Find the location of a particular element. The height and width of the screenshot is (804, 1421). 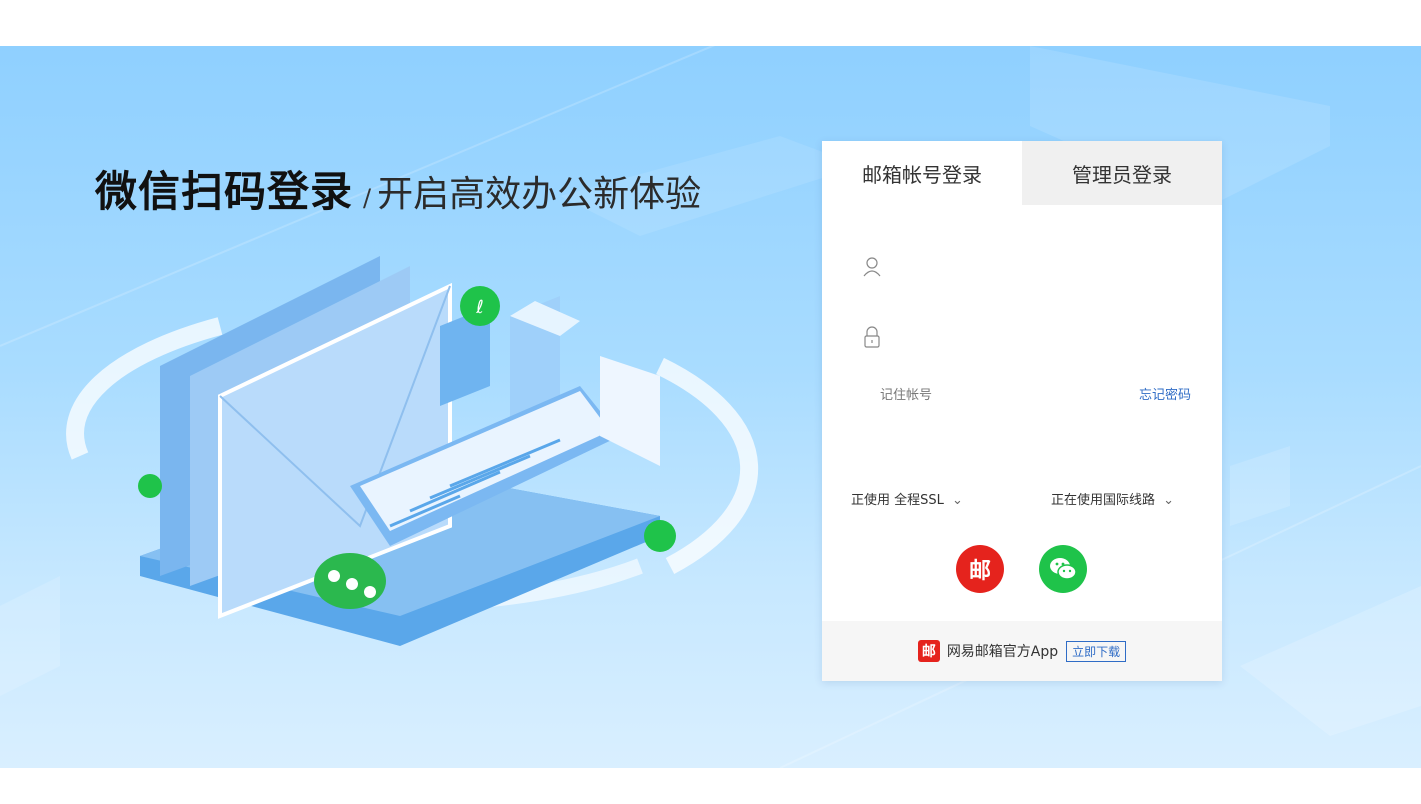

netease-mail-login-button: 邮 is located at coordinates (980, 569).